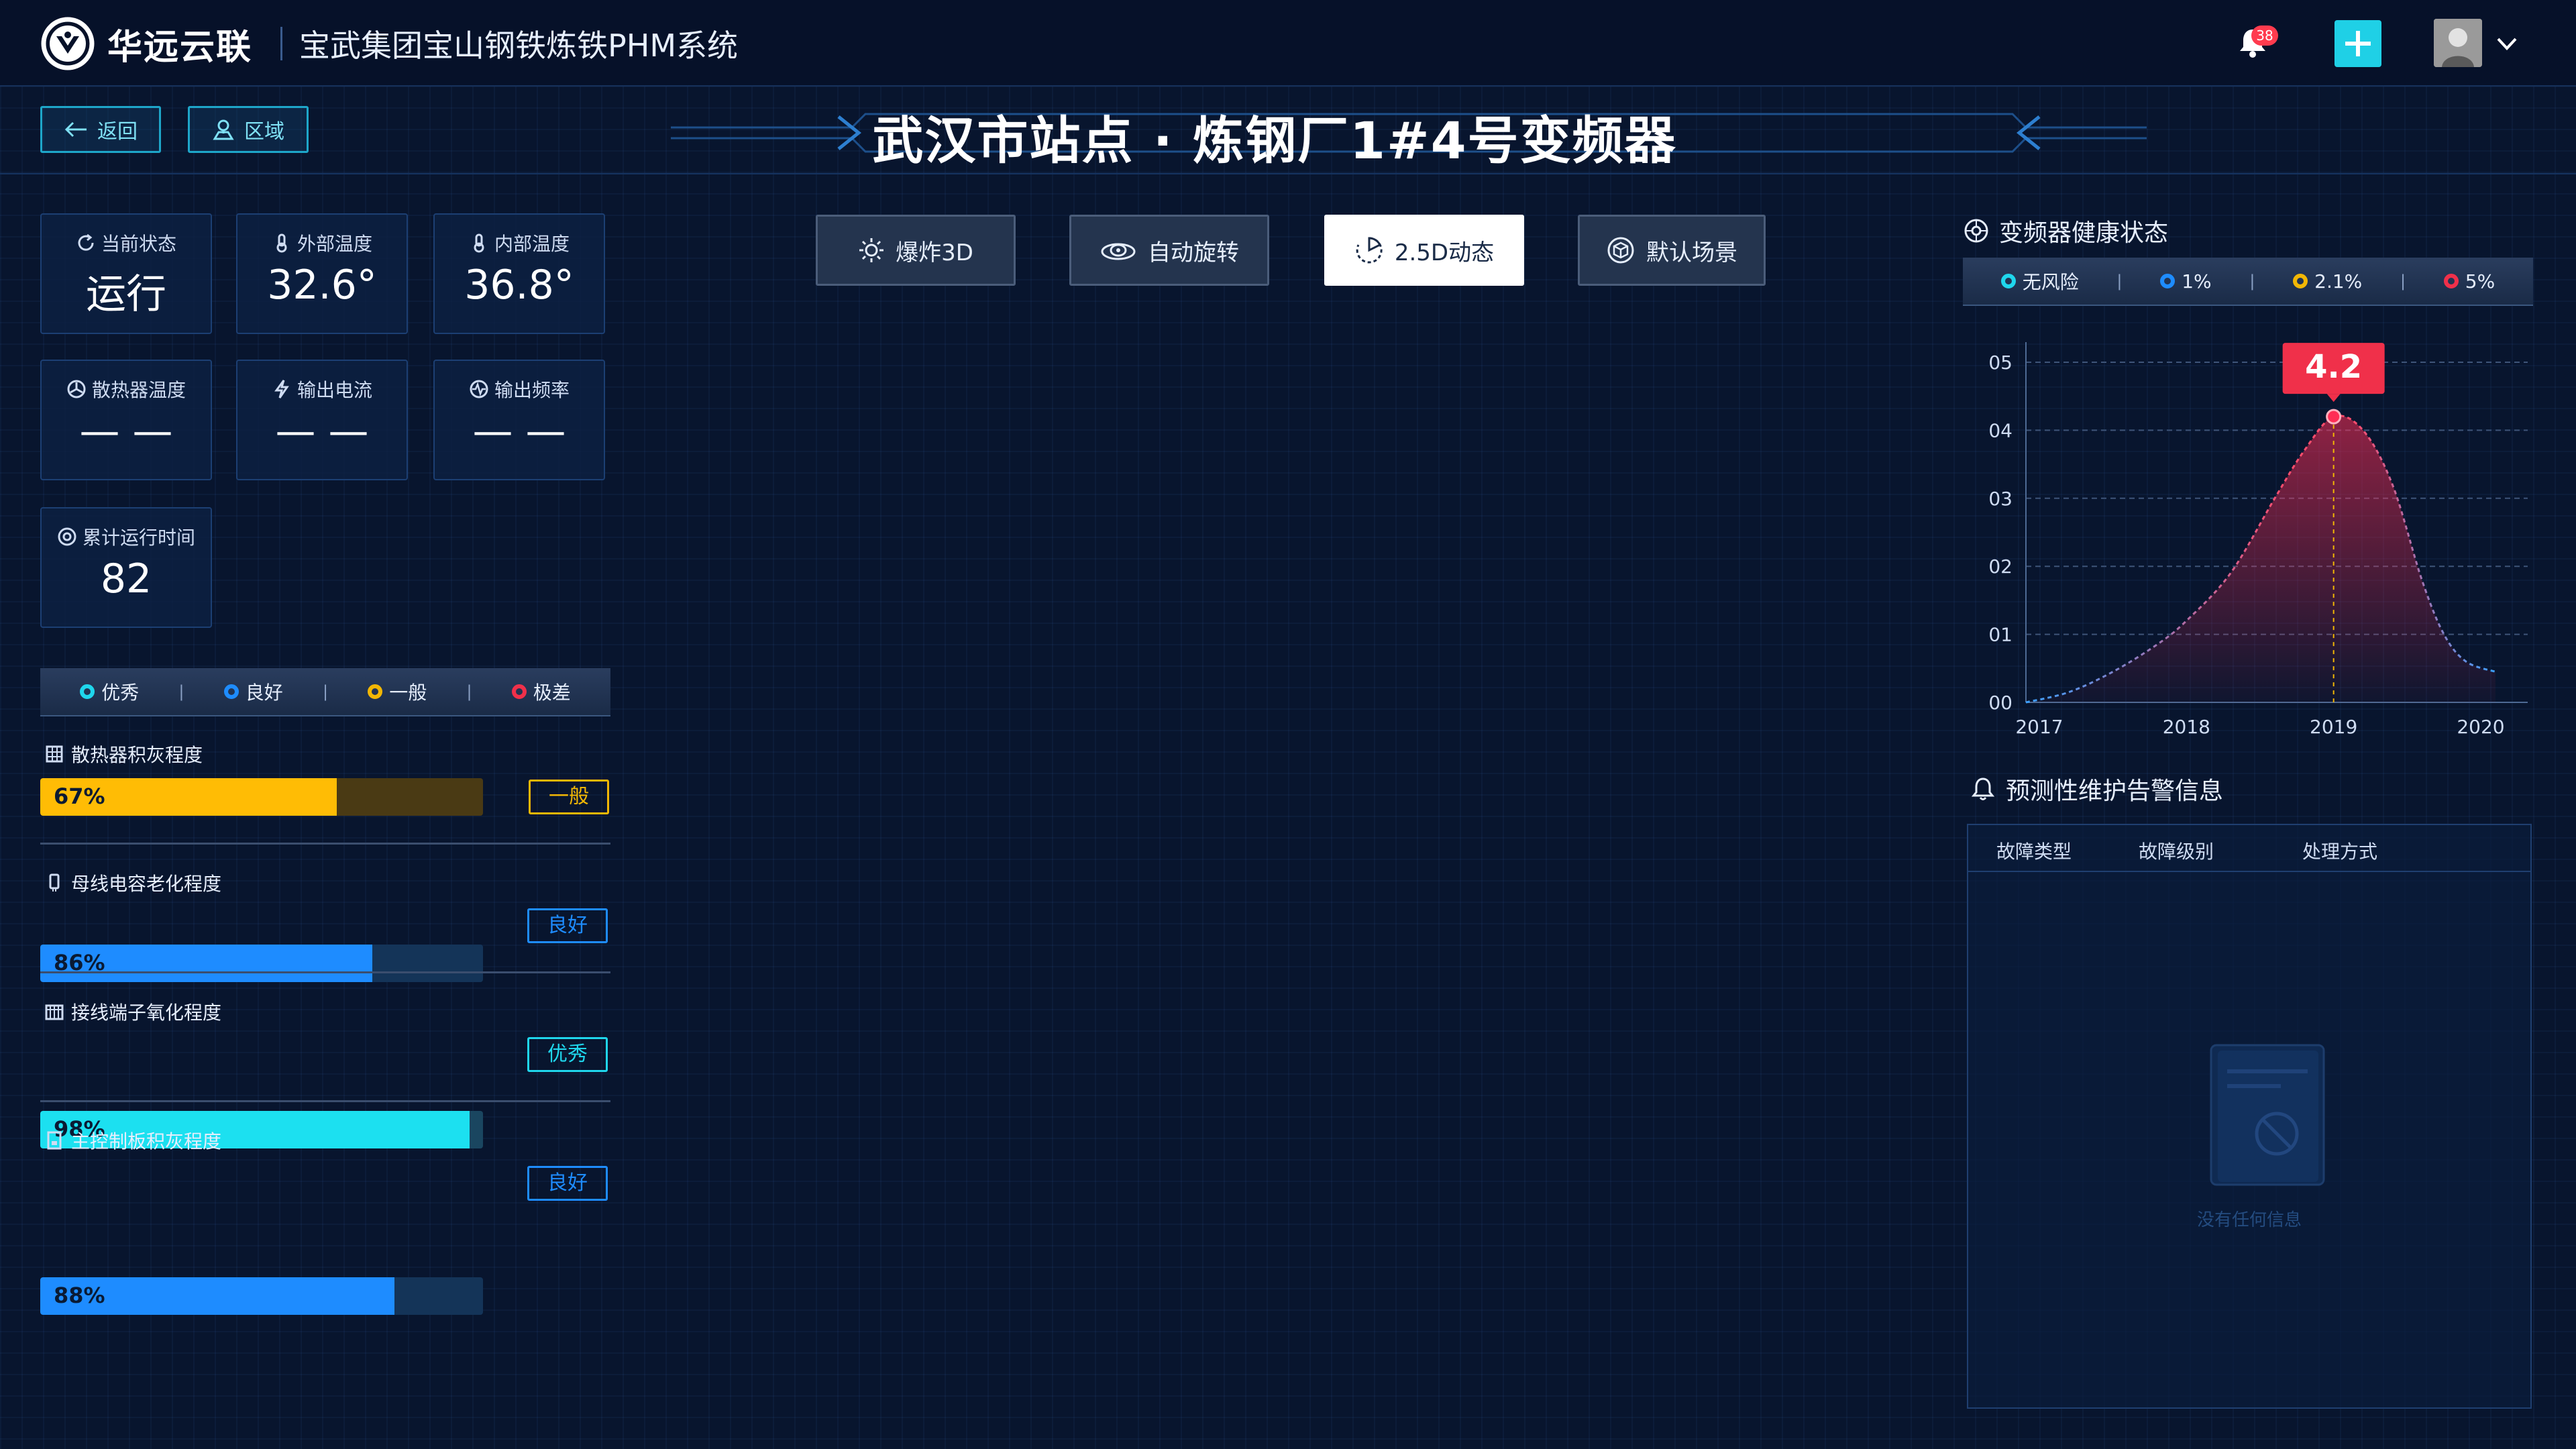 The width and height of the screenshot is (2576, 1449). I want to click on legend-label: 极差, so click(552, 693).